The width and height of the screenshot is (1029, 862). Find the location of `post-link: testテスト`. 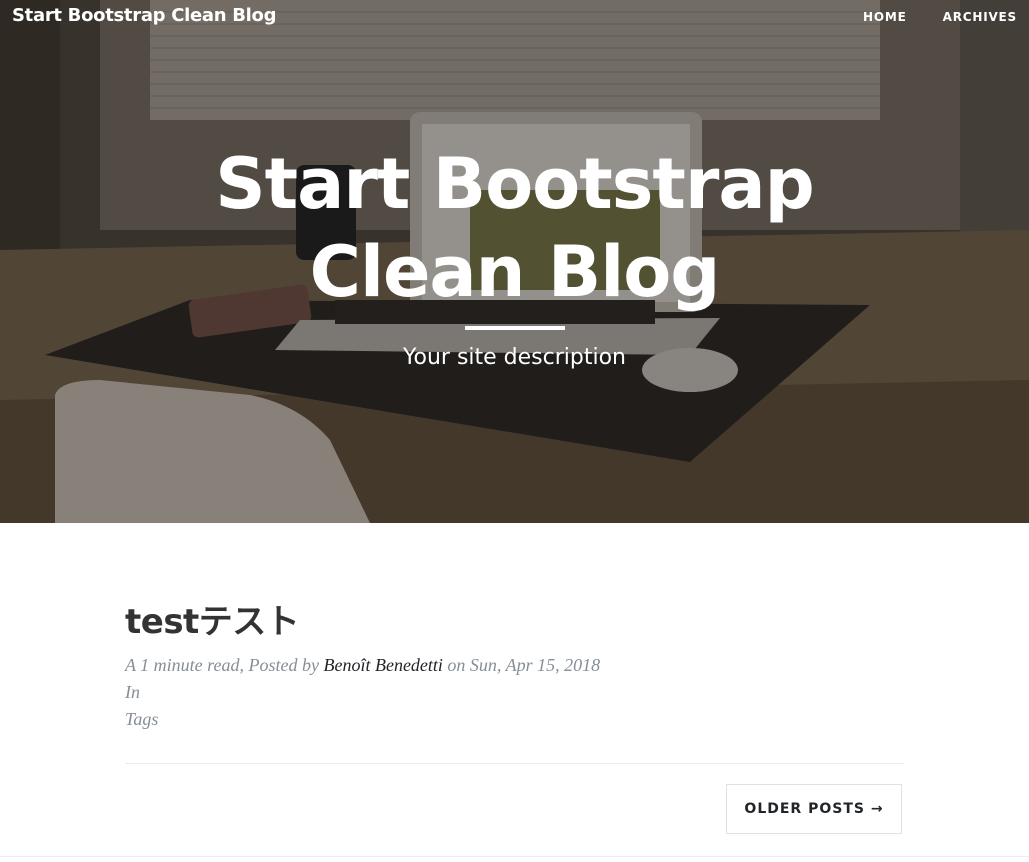

post-link: testテスト is located at coordinates (514, 622).